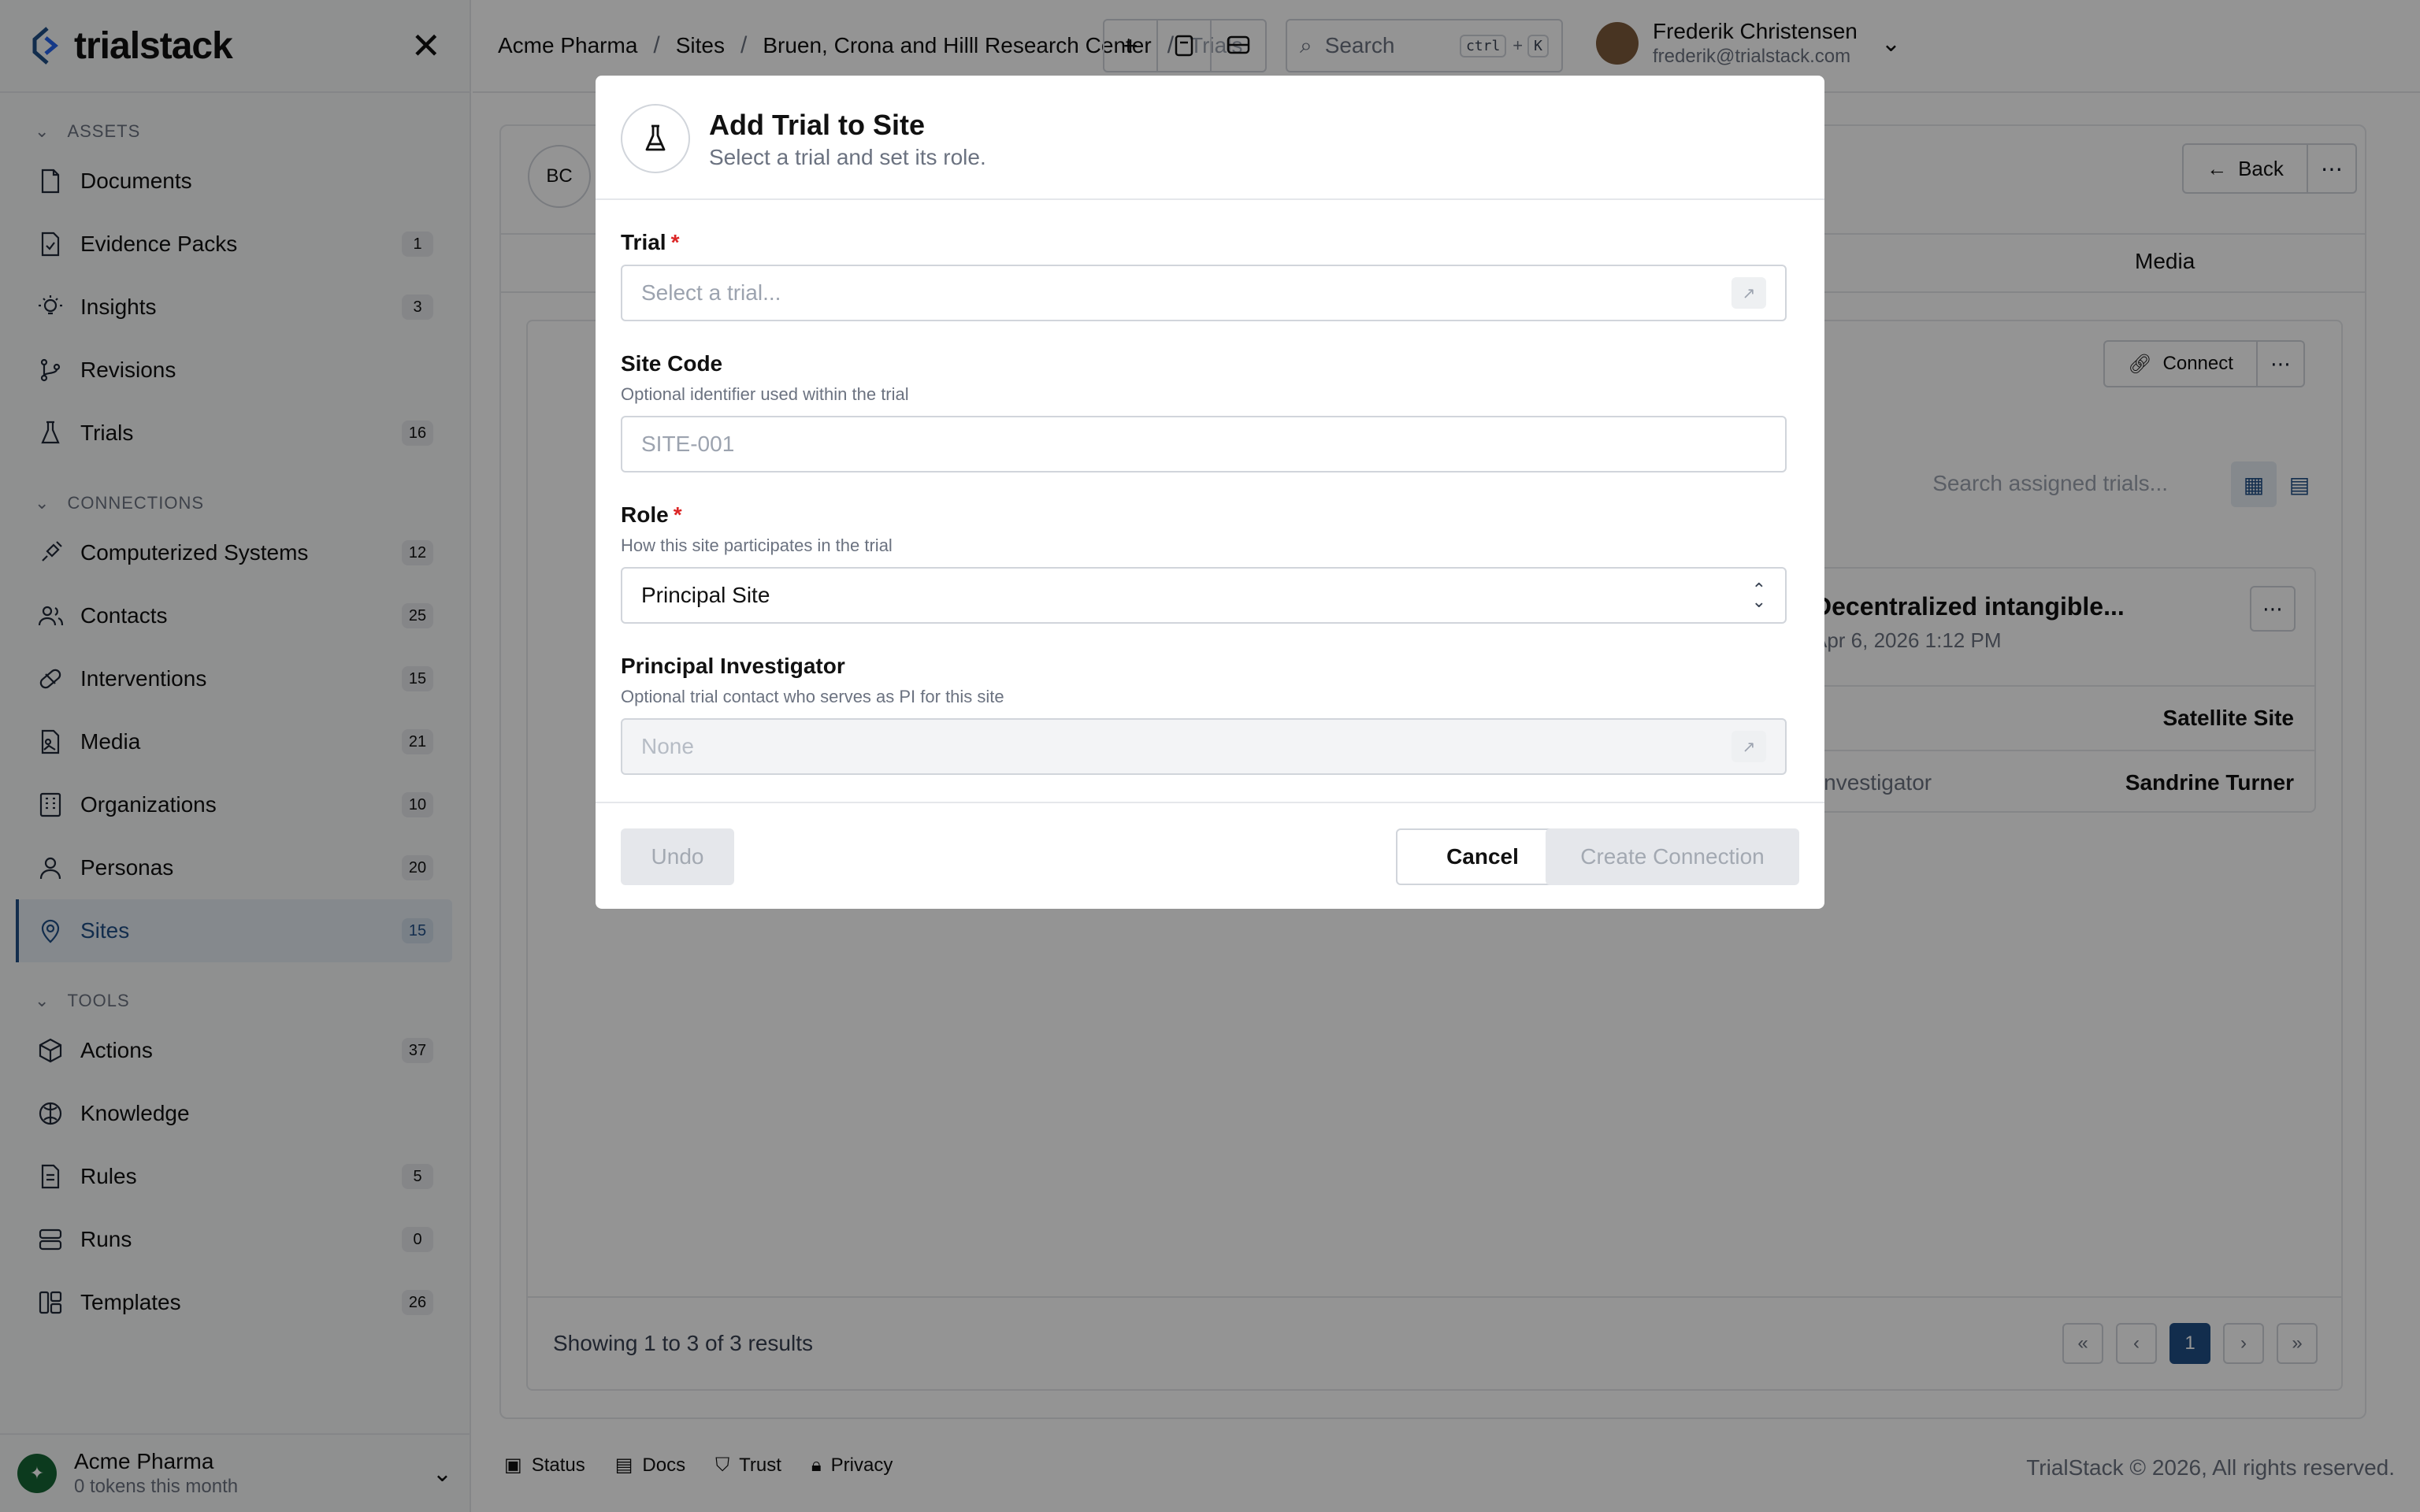 The width and height of the screenshot is (2420, 1512). What do you see at coordinates (1204, 293) in the screenshot?
I see `trial-select: Select a trial... ↗` at bounding box center [1204, 293].